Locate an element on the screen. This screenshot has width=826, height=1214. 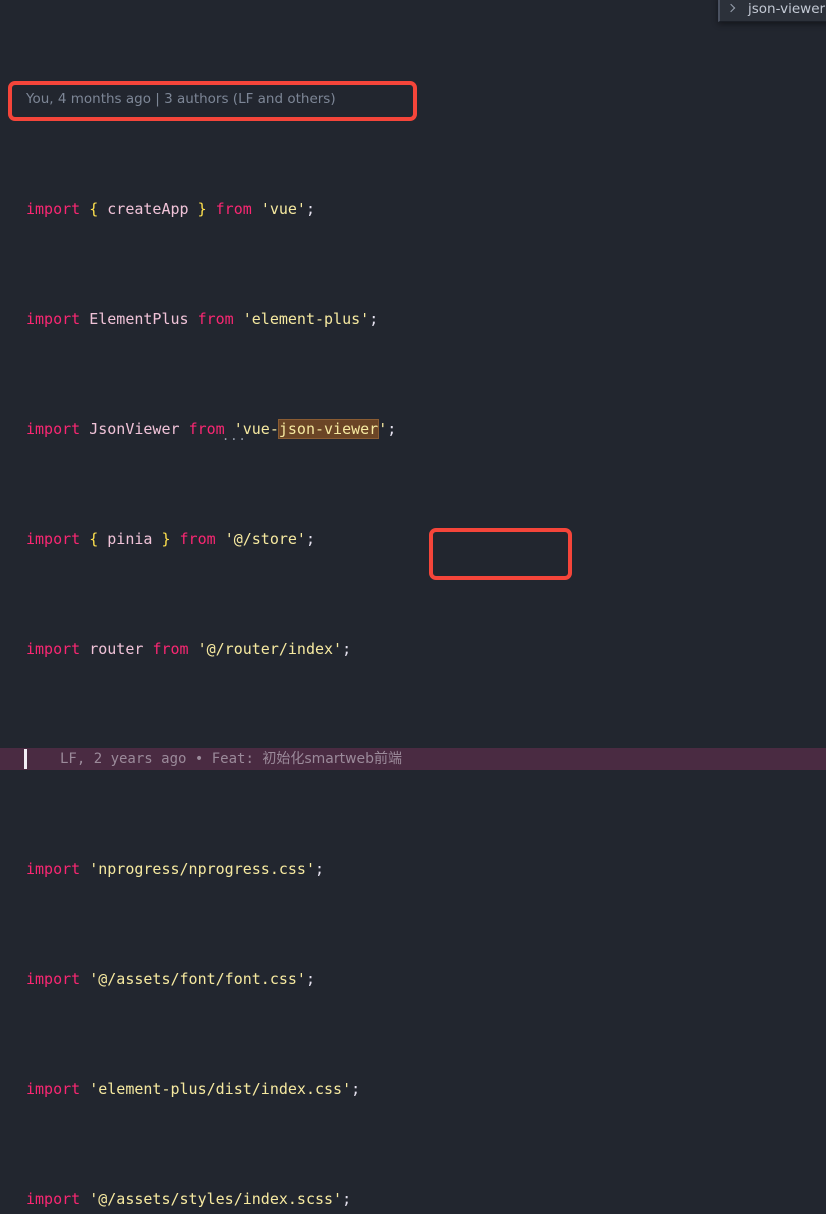
token-identifier: ElementPlus is located at coordinates (139, 319).